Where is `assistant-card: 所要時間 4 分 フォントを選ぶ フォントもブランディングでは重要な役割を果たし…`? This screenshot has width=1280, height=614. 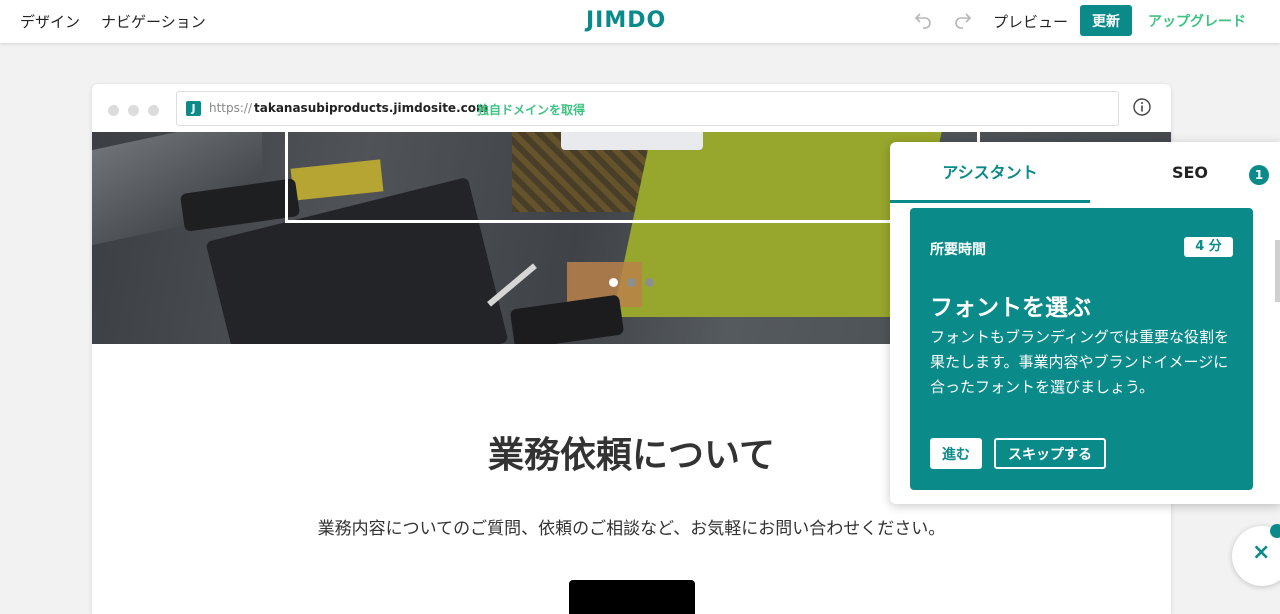 assistant-card: 所要時間 4 分 フォントを選ぶ フォントもブランディングでは重要な役割を果たし… is located at coordinates (1081, 349).